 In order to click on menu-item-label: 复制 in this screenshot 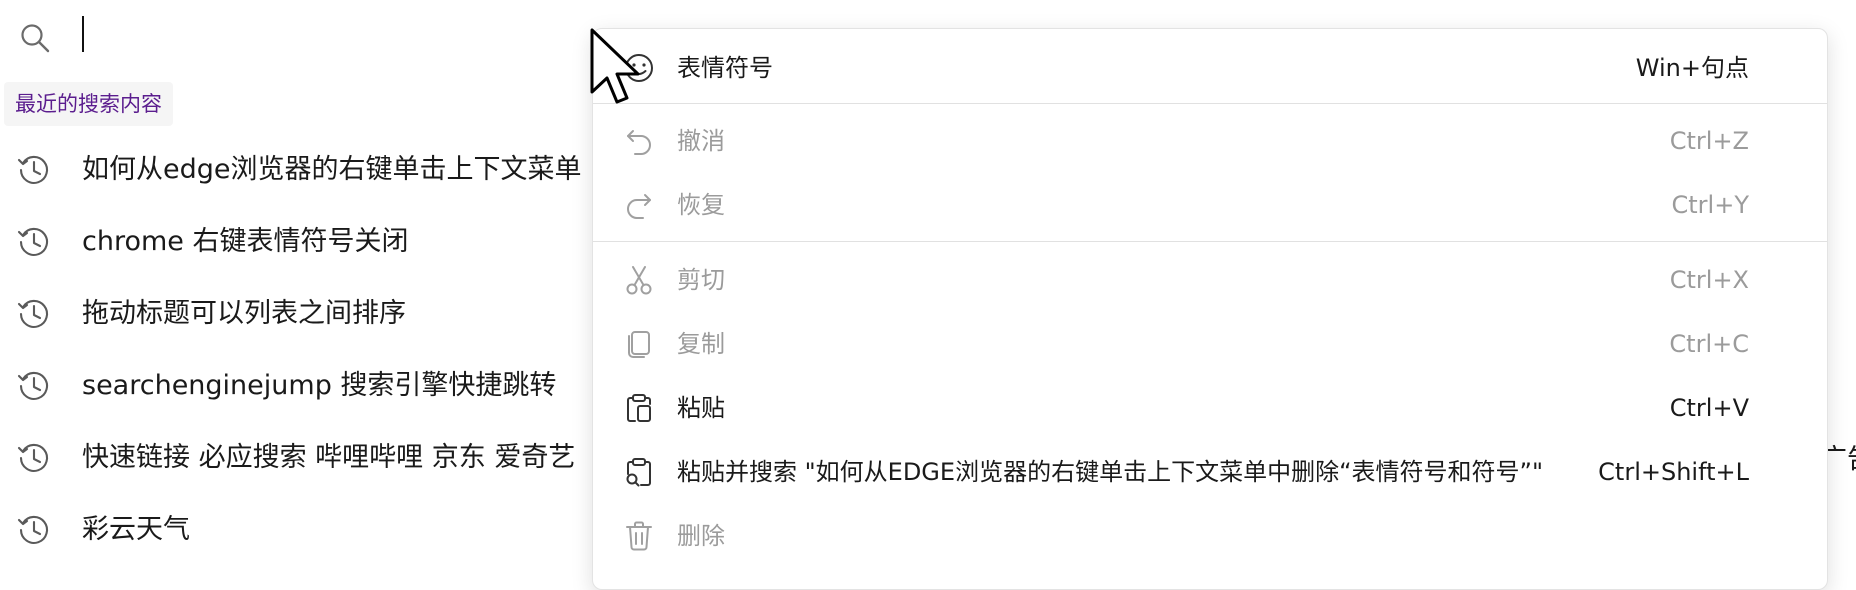, I will do `click(701, 344)`.